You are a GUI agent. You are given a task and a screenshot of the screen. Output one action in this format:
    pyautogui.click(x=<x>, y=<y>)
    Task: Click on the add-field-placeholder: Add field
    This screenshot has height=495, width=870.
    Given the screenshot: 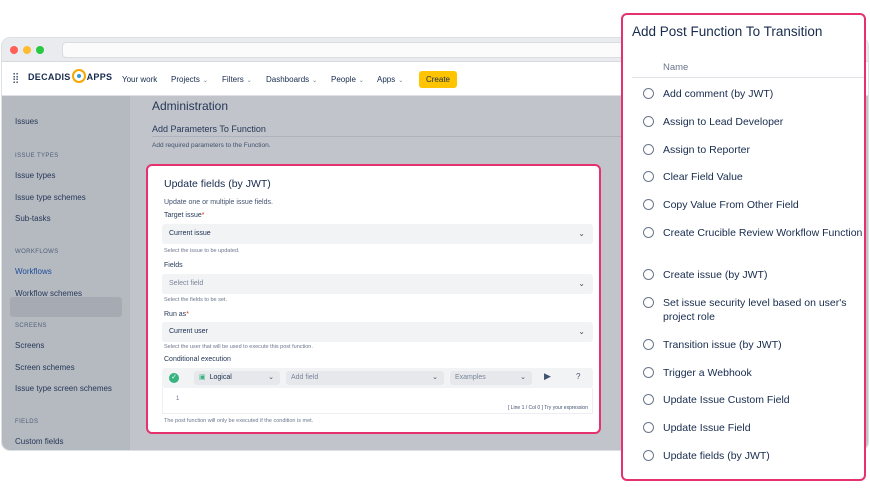 What is the action you would take?
    pyautogui.click(x=305, y=377)
    